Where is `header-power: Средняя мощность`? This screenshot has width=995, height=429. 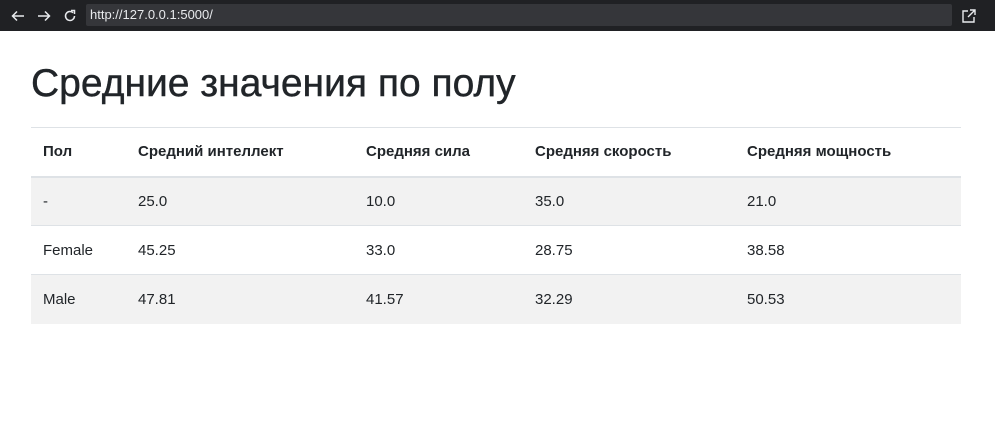
header-power: Средняя мощность is located at coordinates (848, 152).